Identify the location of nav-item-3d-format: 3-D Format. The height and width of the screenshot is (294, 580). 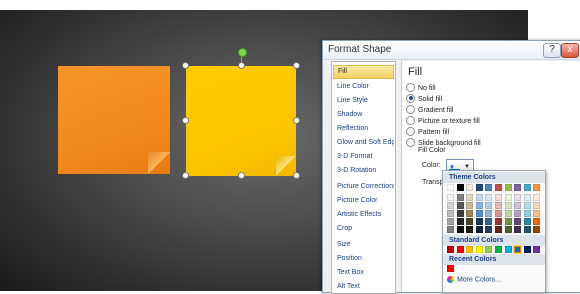
(363, 157).